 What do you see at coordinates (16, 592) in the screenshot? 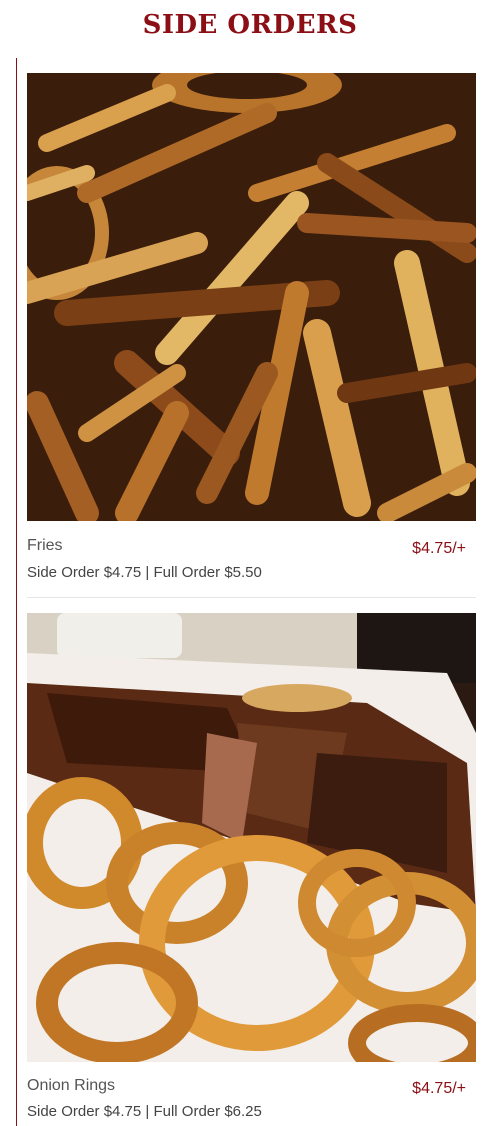
I see `accent-vertical-line` at bounding box center [16, 592].